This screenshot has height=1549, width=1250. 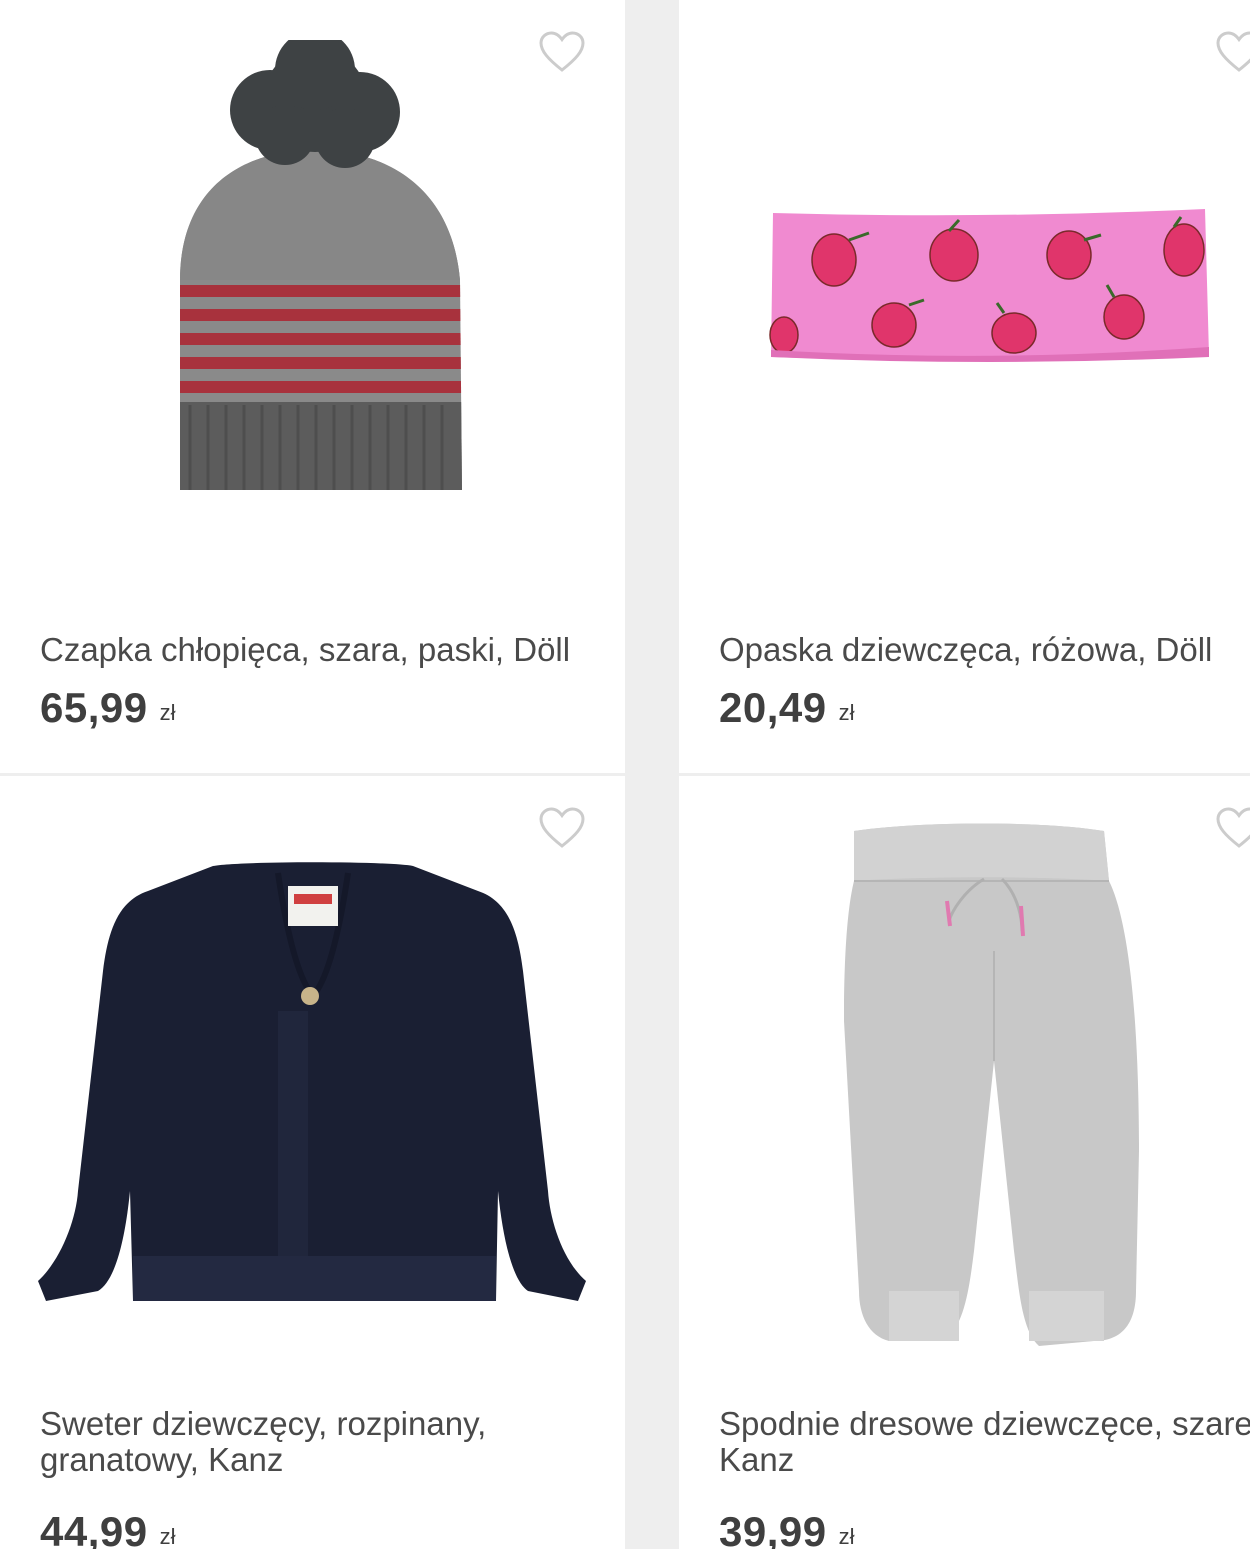 I want to click on product-title: Opaska dziewczęca, różowa, Döll, so click(x=984, y=650).